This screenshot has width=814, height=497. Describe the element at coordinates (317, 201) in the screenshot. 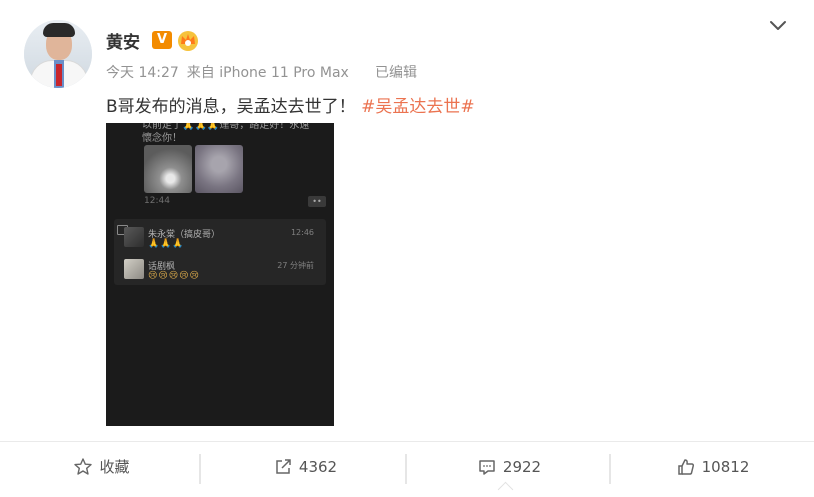

I see `image-more-dots: ••` at that location.